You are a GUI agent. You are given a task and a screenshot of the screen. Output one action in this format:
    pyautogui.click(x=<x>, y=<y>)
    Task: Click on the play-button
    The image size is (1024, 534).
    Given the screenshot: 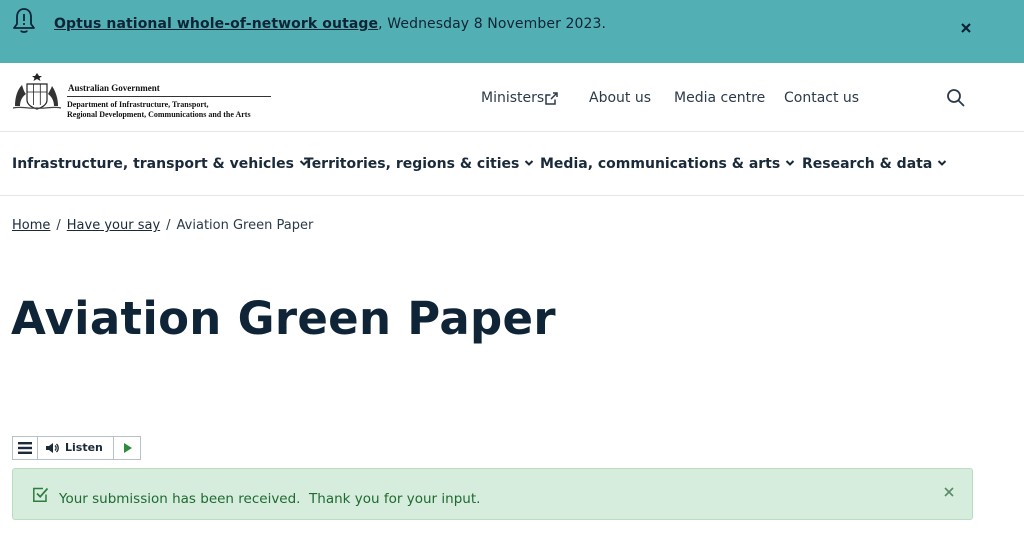 What is the action you would take?
    pyautogui.click(x=127, y=448)
    